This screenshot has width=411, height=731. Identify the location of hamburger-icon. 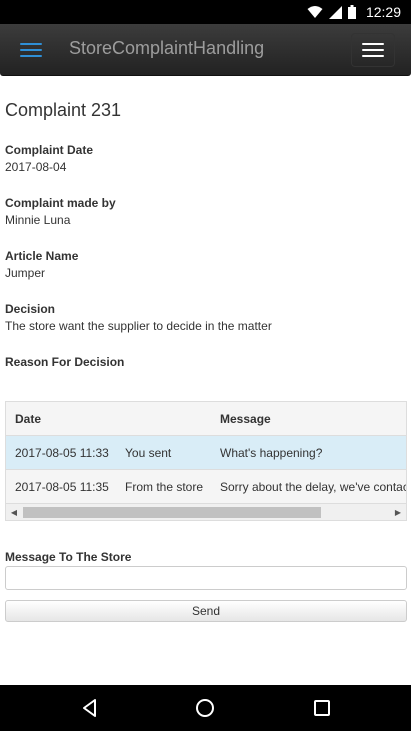
(373, 44).